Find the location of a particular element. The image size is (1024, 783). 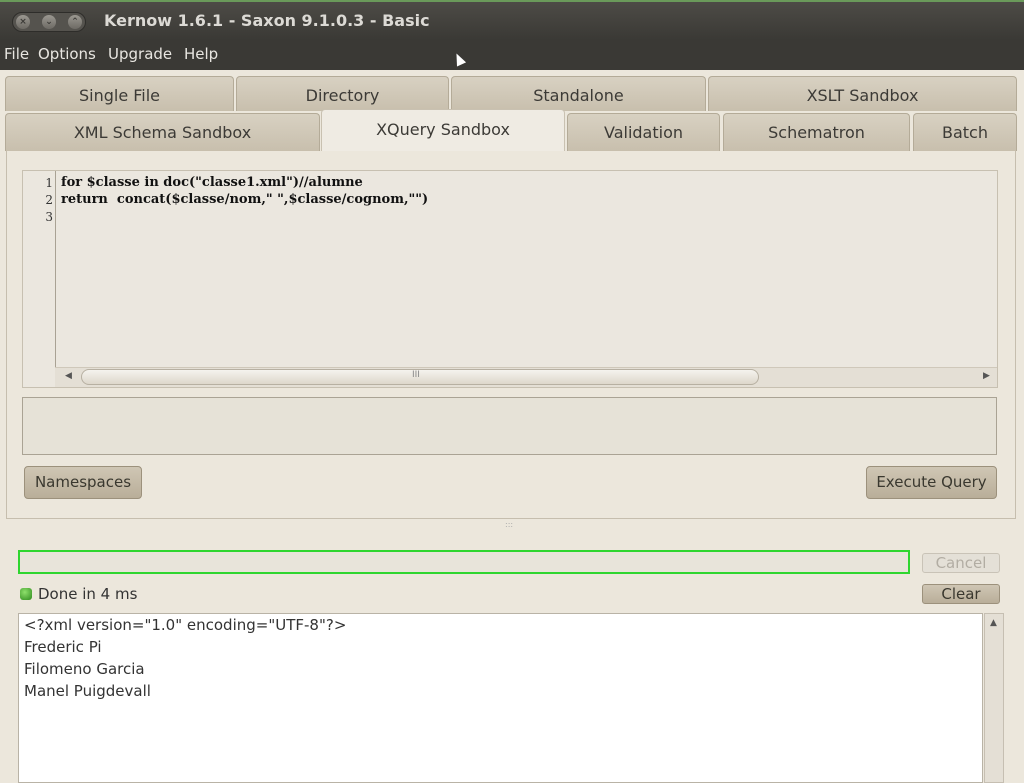

maximize-icon: ⌃ is located at coordinates (75, 22).